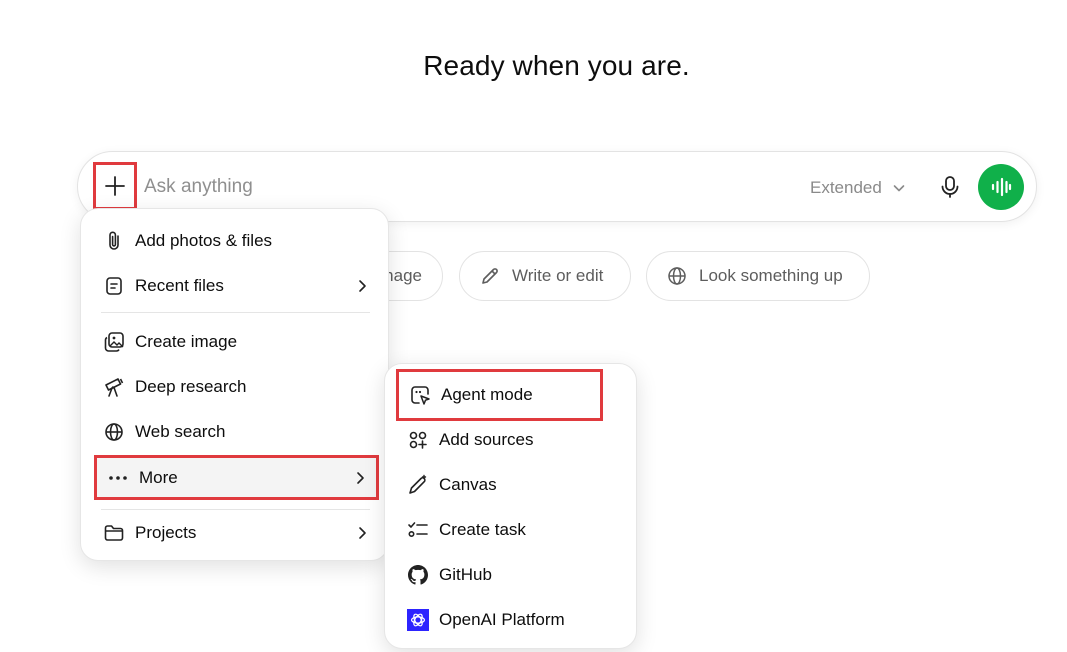 The height and width of the screenshot is (652, 1067). I want to click on suggestion-look-something-up: Look something up, so click(758, 276).